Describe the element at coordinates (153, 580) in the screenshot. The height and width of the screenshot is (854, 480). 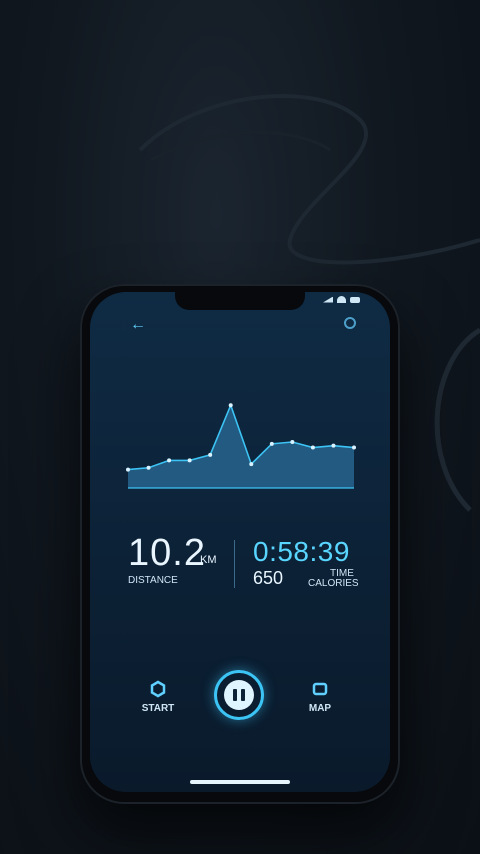
I see `distance-label: DISTANCE` at that location.